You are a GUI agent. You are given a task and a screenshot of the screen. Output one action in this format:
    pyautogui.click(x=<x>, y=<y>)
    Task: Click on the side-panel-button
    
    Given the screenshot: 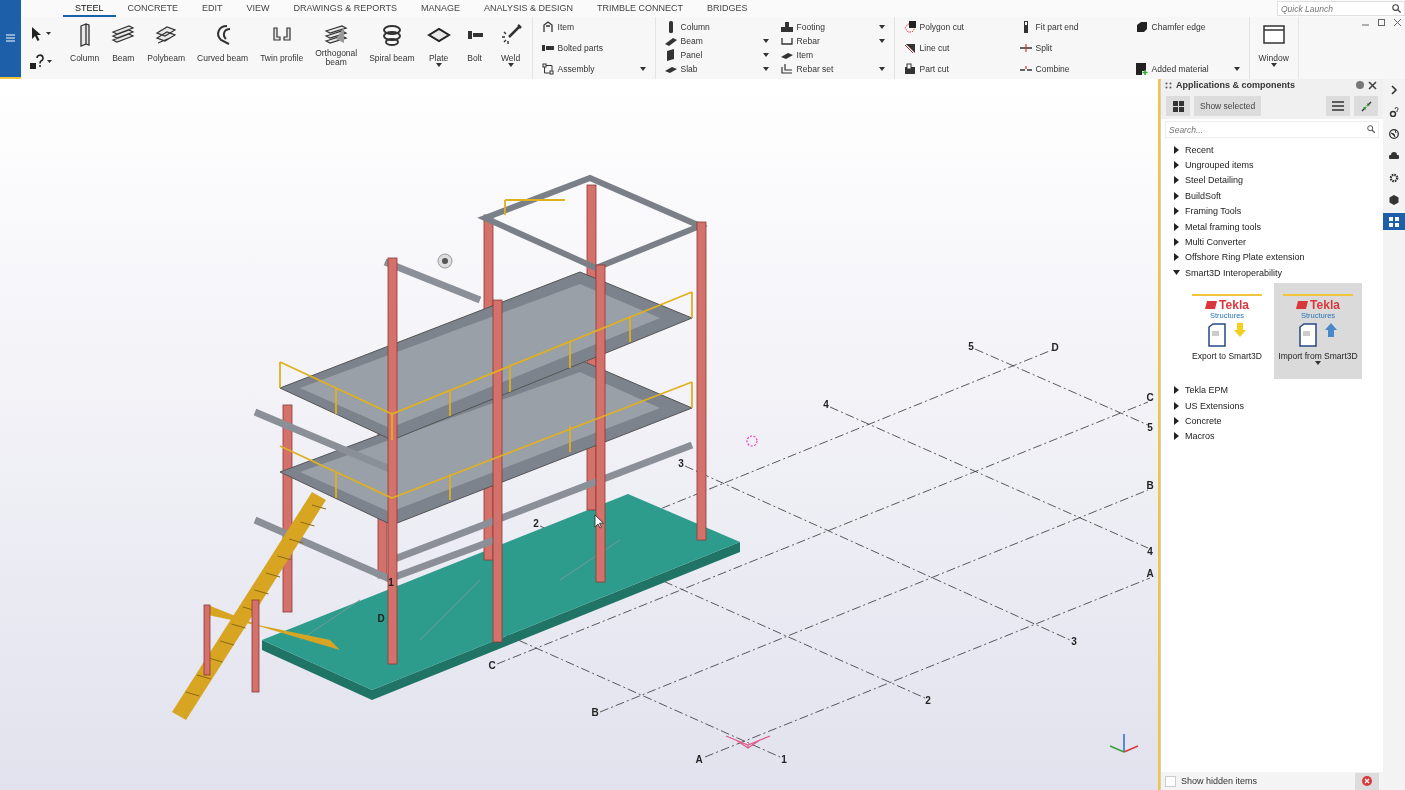 What is the action you would take?
    pyautogui.click(x=1394, y=221)
    